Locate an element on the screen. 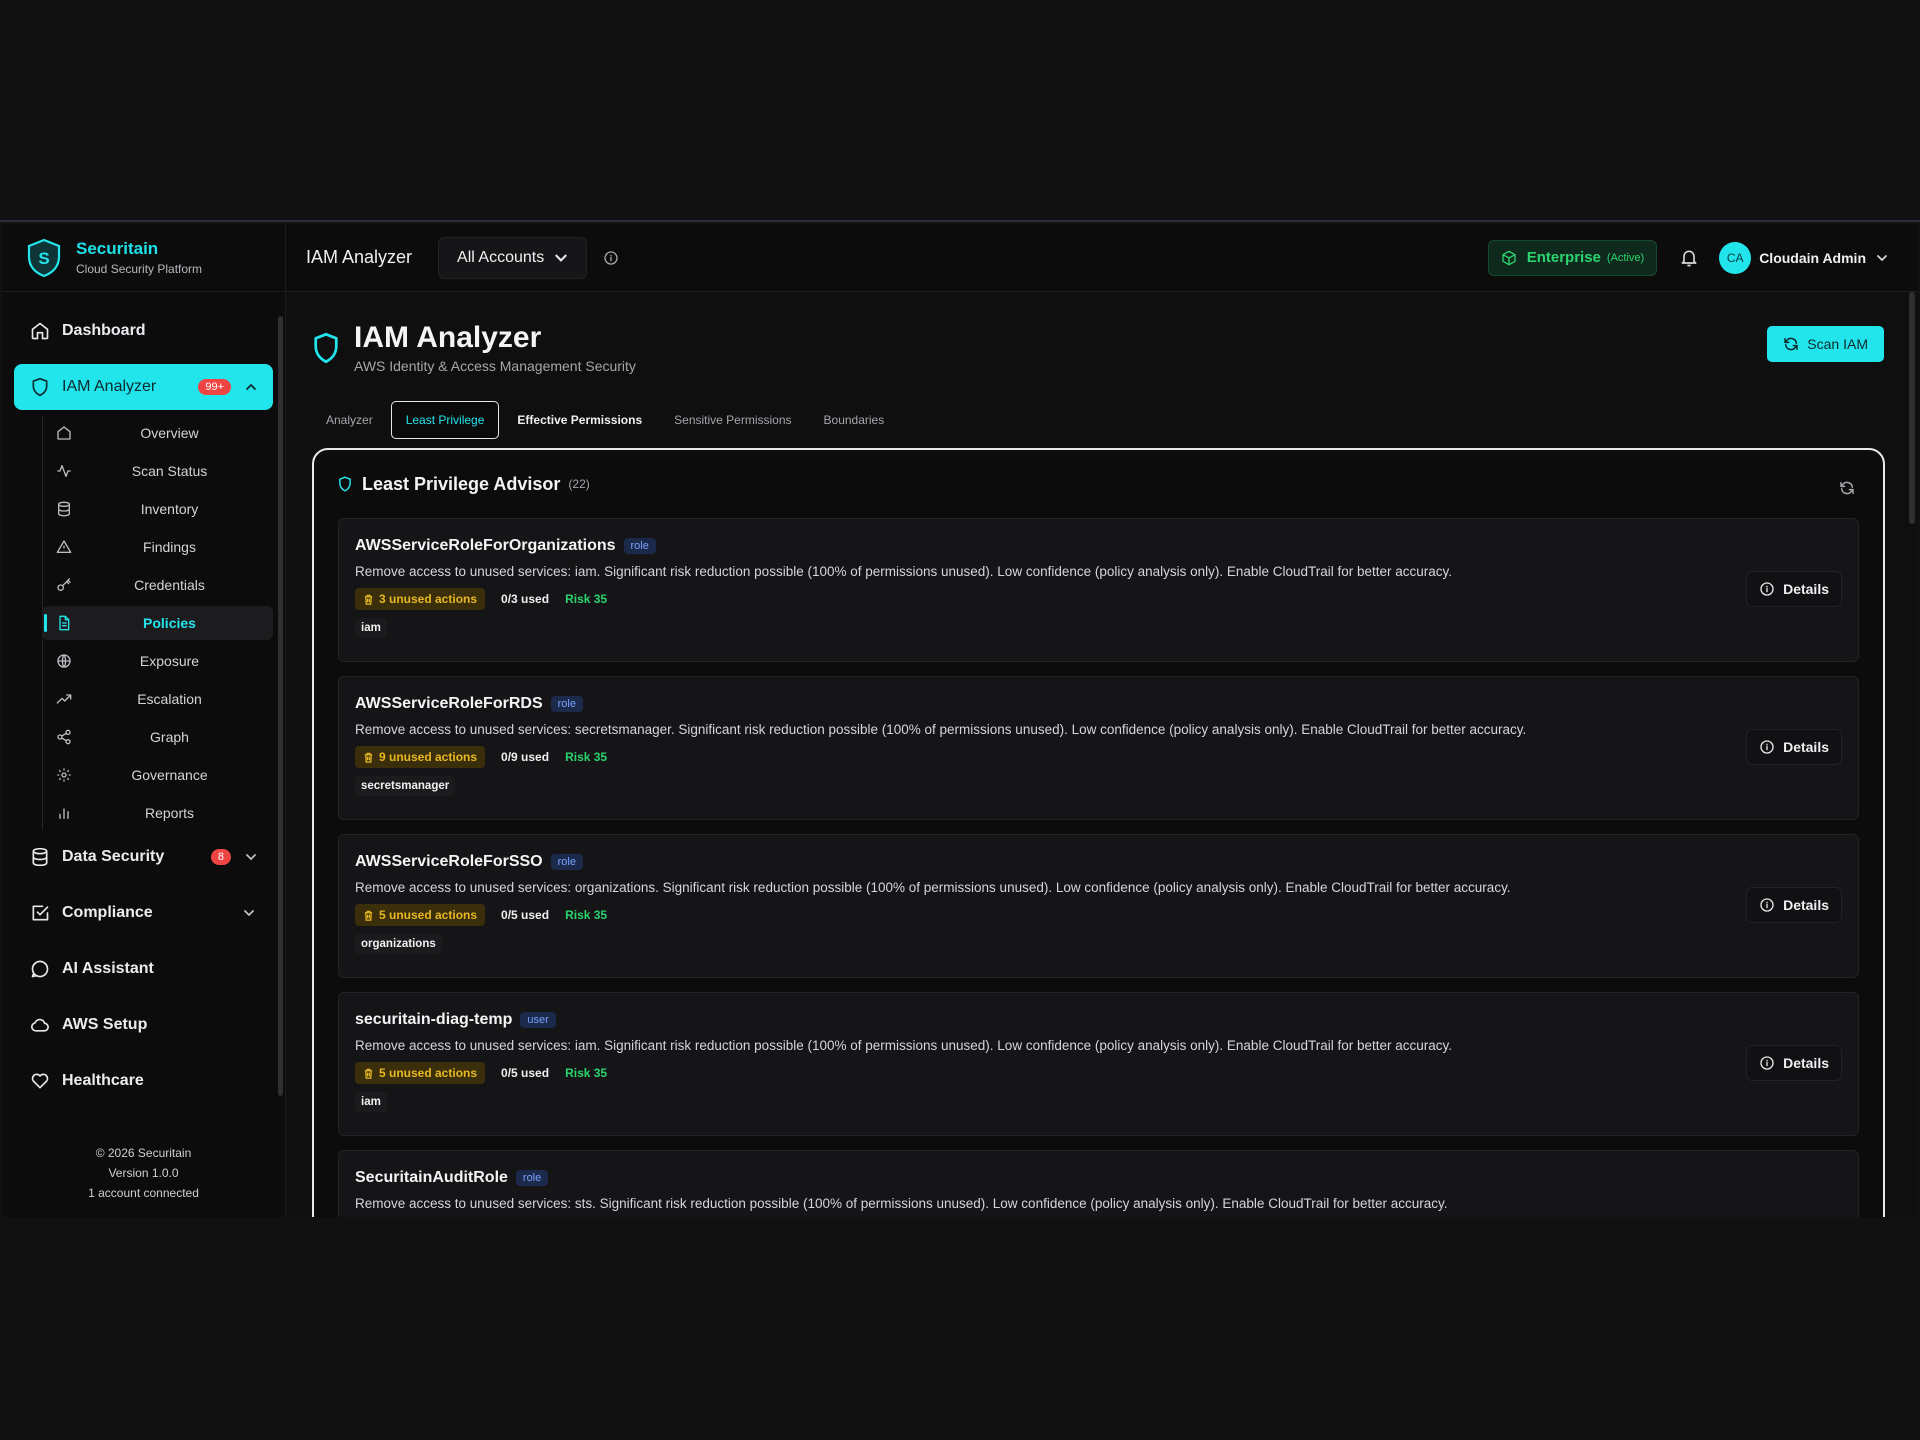 The height and width of the screenshot is (1440, 1920). data-security-count-badge: 8 is located at coordinates (220, 857).